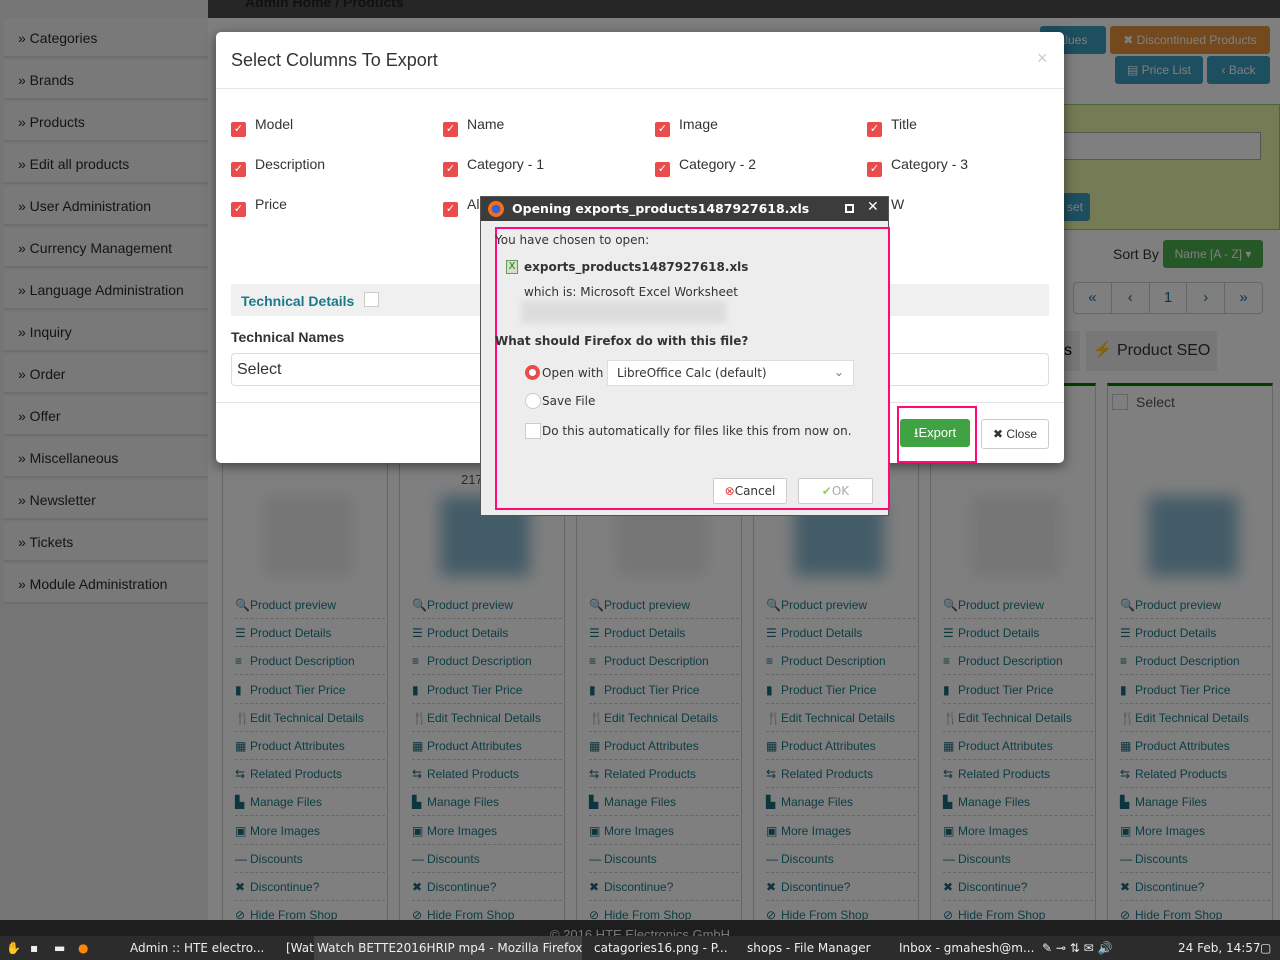 Image resolution: width=1280 pixels, height=960 pixels. What do you see at coordinates (533, 401) in the screenshot?
I see `save-file-radio` at bounding box center [533, 401].